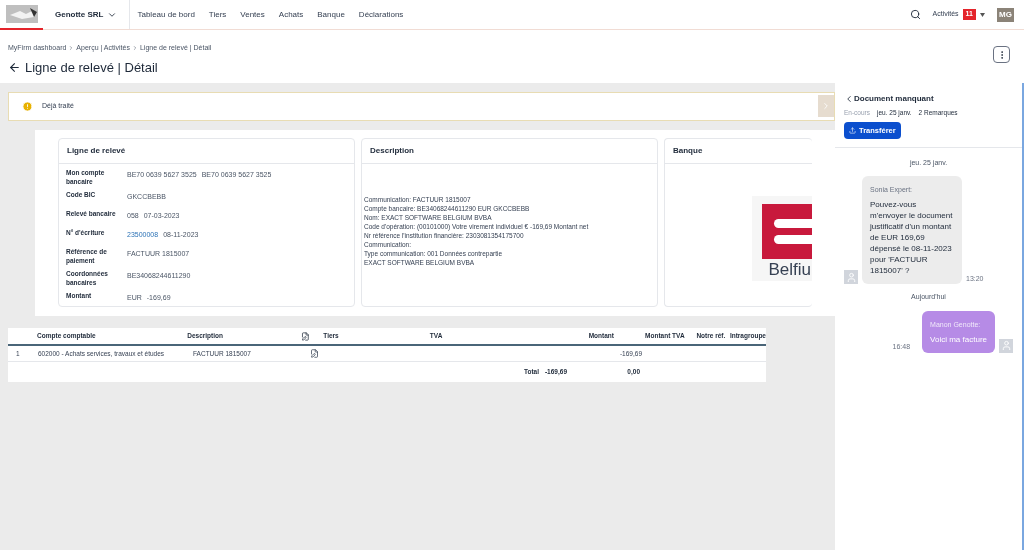 The width and height of the screenshot is (1024, 550). What do you see at coordinates (738, 151) in the screenshot?
I see `card-title: Banque` at bounding box center [738, 151].